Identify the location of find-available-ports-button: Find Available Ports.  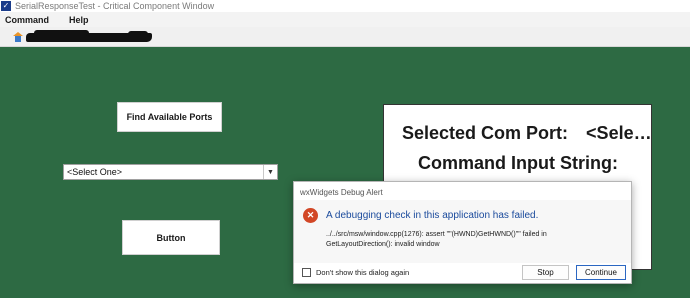
(169, 117).